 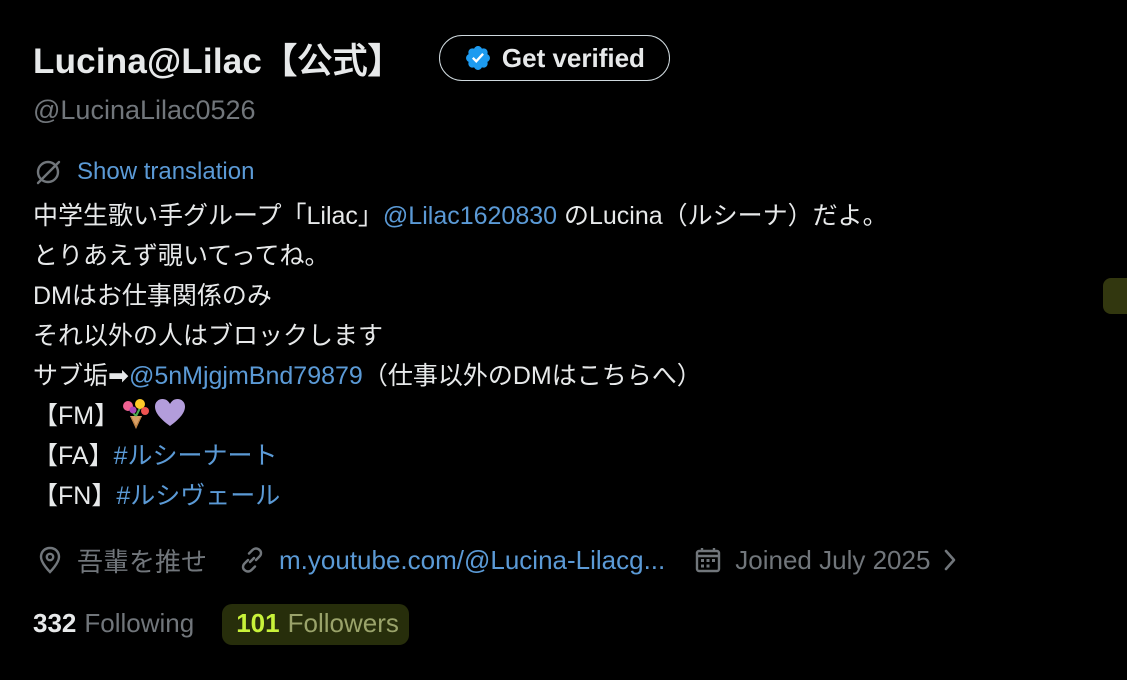 I want to click on following-label: Following, so click(x=139, y=622).